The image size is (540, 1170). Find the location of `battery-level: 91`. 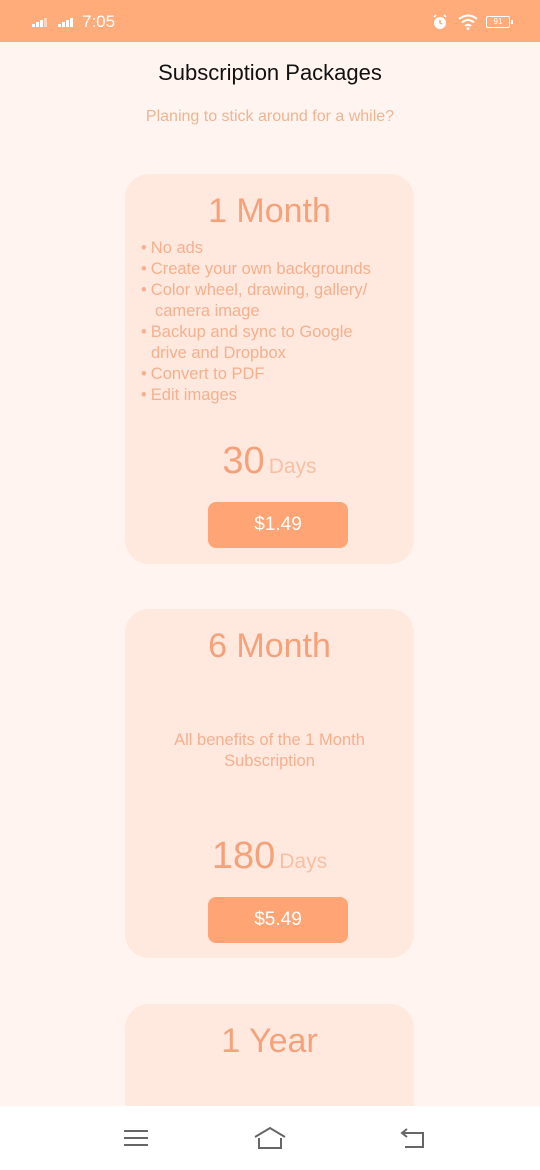

battery-level: 91 is located at coordinates (498, 21).